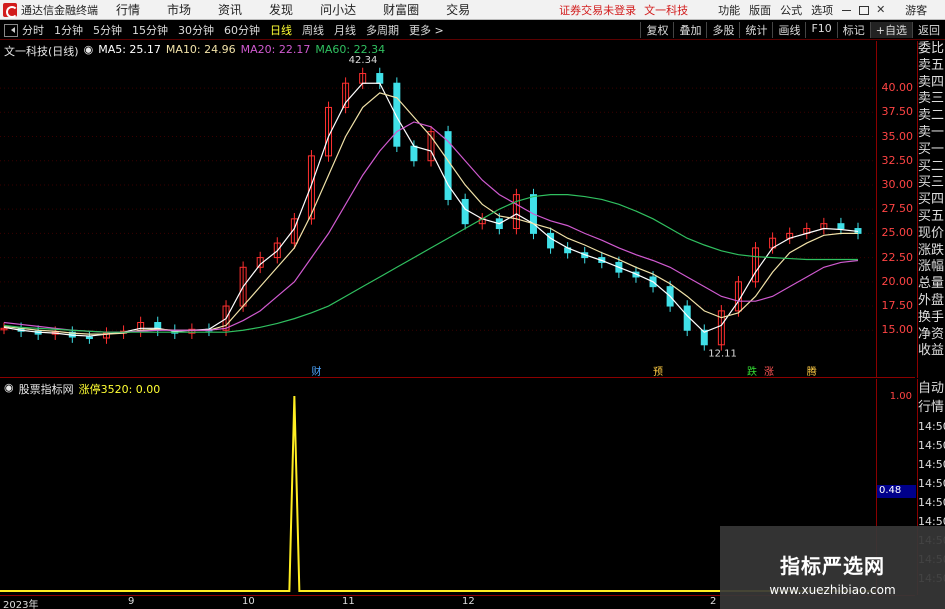  I want to click on period-30min: 30分钟, so click(196, 30).